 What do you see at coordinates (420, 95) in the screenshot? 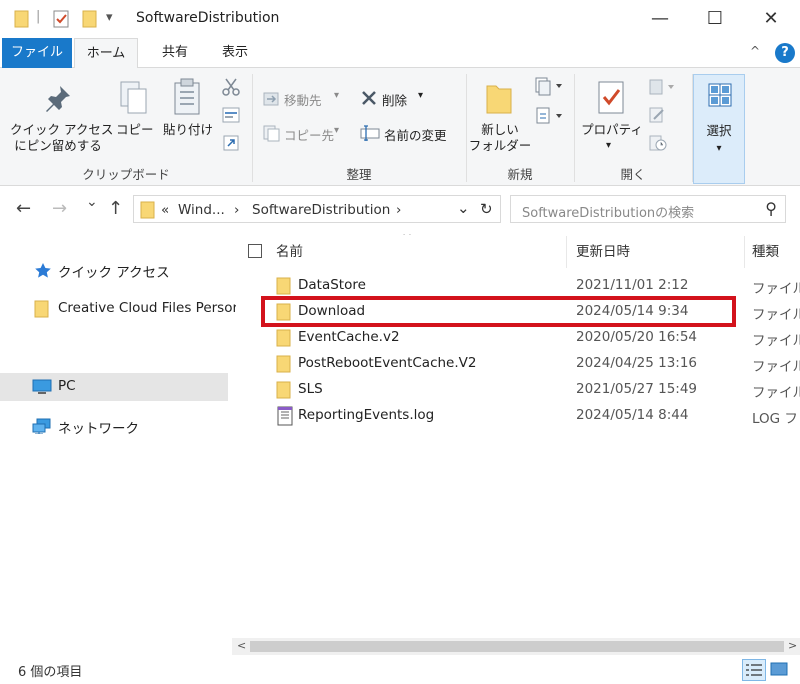
I see `delete-dropdown-icon: ▾` at bounding box center [420, 95].